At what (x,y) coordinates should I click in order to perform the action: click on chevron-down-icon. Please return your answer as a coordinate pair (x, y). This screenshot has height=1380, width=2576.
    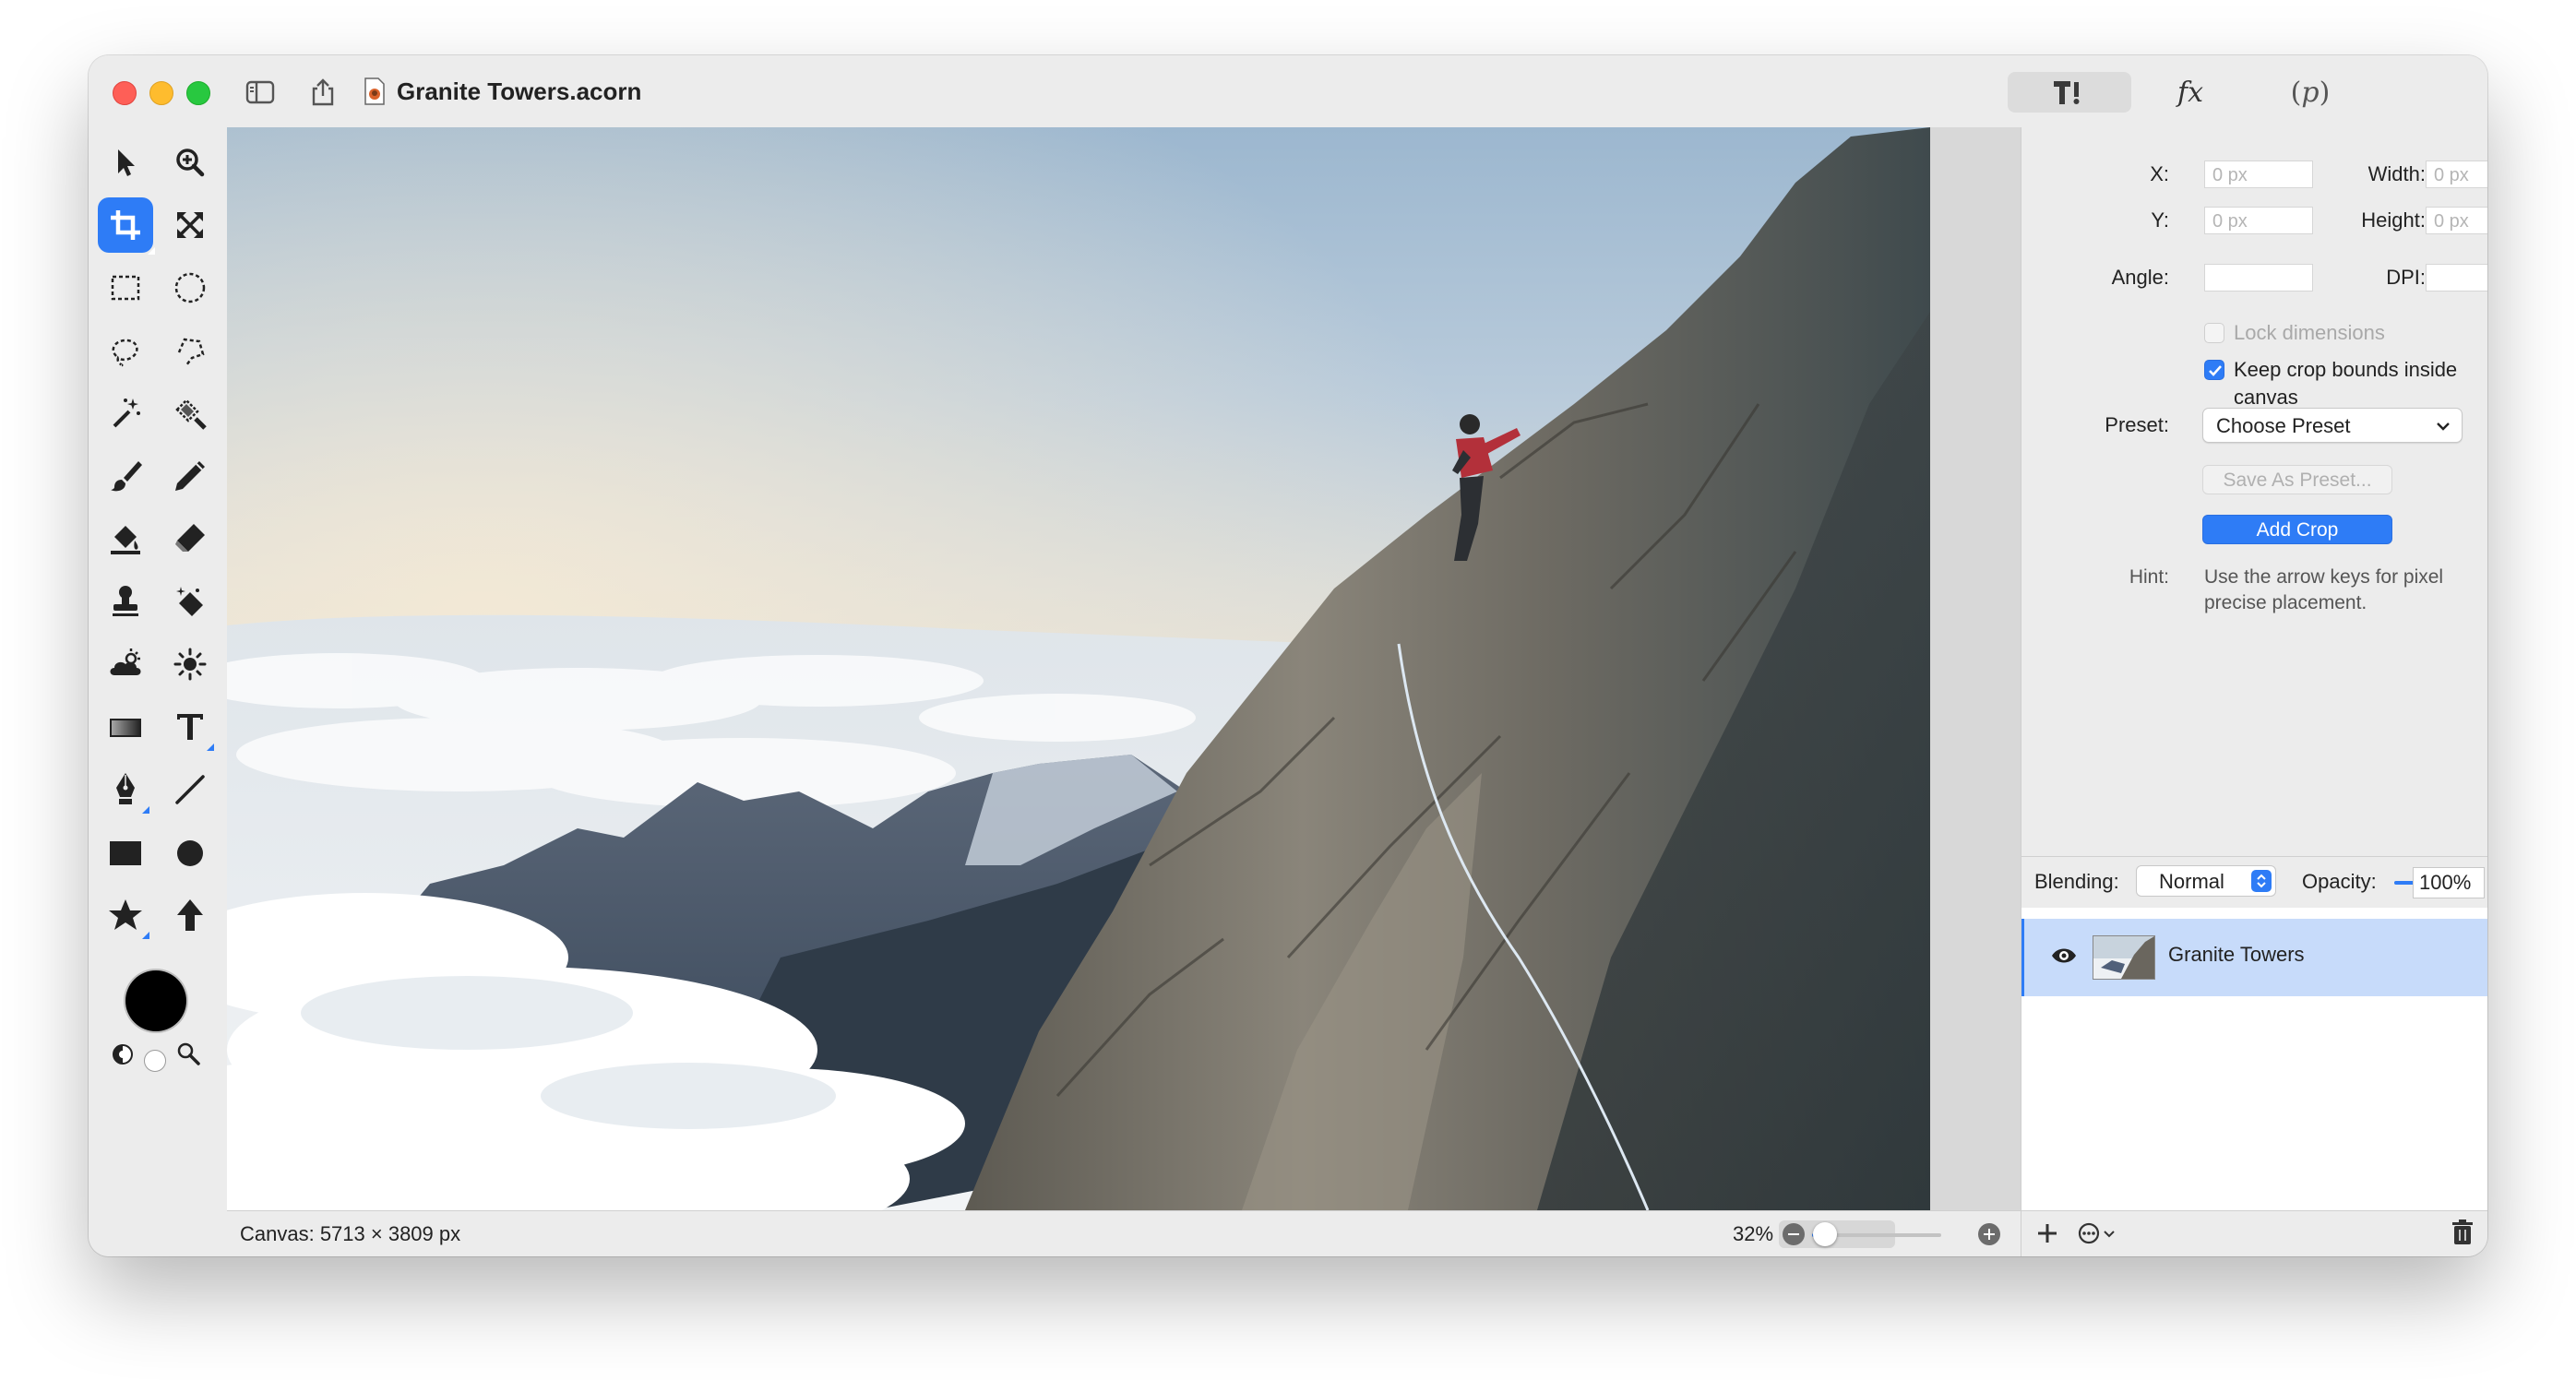
    Looking at the image, I should click on (2443, 427).